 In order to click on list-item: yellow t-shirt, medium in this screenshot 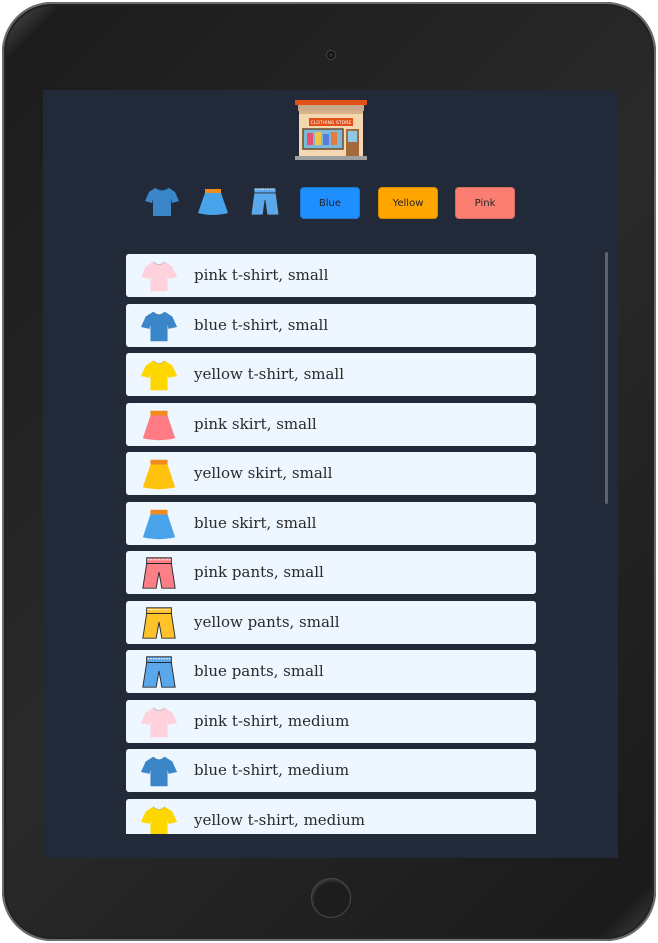, I will do `click(331, 816)`.